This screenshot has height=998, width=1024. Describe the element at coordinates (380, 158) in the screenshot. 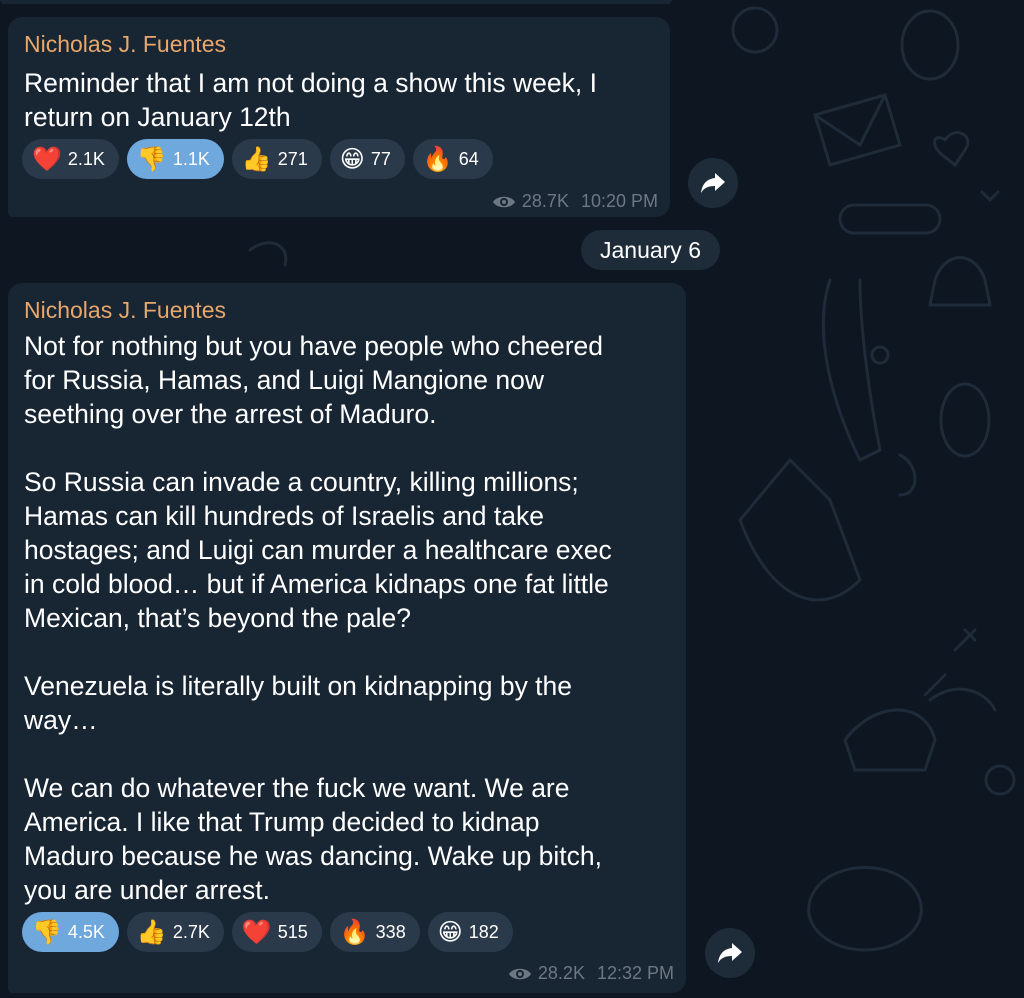

I see `reaction-count: 77` at that location.